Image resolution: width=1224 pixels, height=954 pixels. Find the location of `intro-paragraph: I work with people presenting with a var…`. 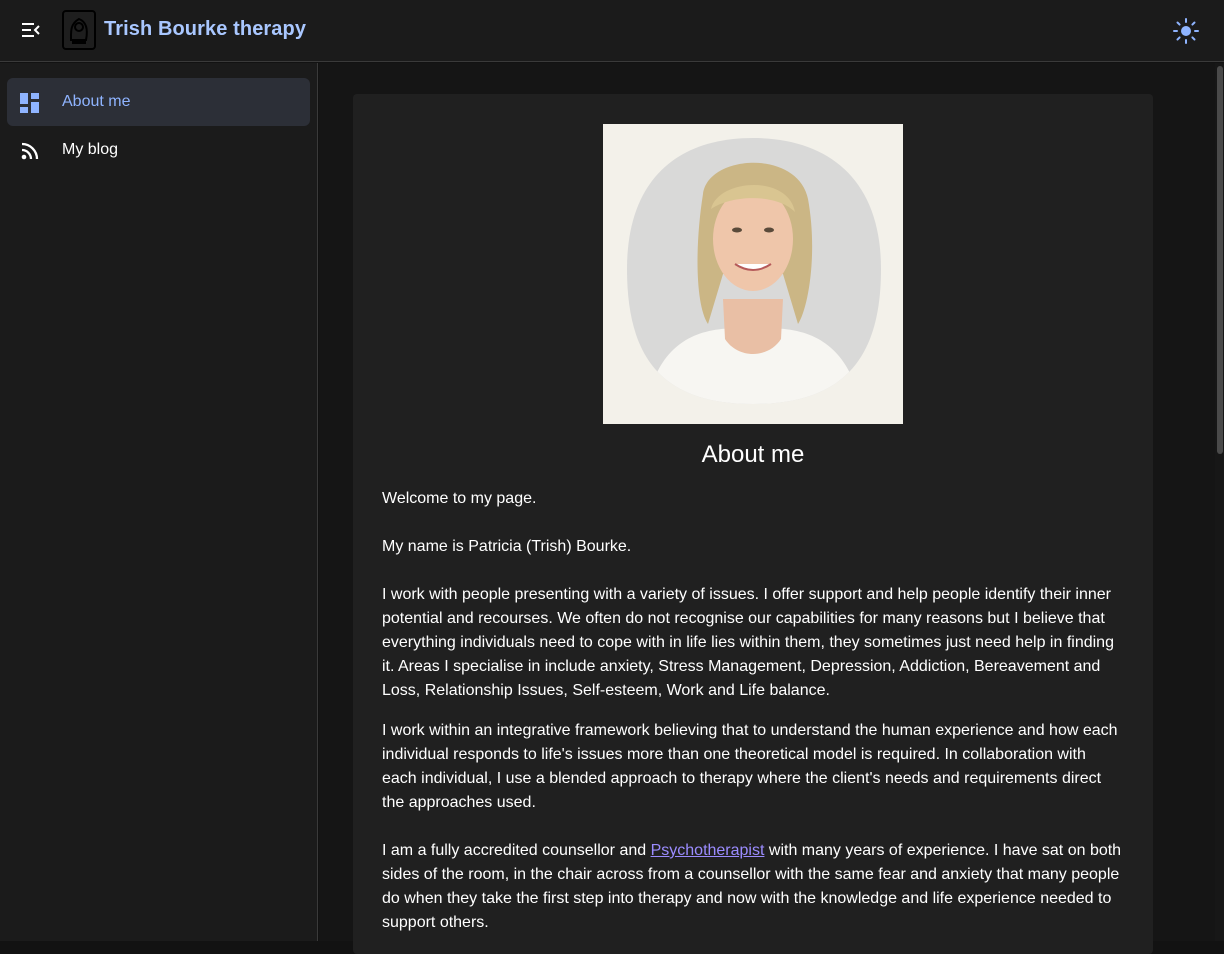

intro-paragraph: I work with people presenting with a var… is located at coordinates (748, 642).